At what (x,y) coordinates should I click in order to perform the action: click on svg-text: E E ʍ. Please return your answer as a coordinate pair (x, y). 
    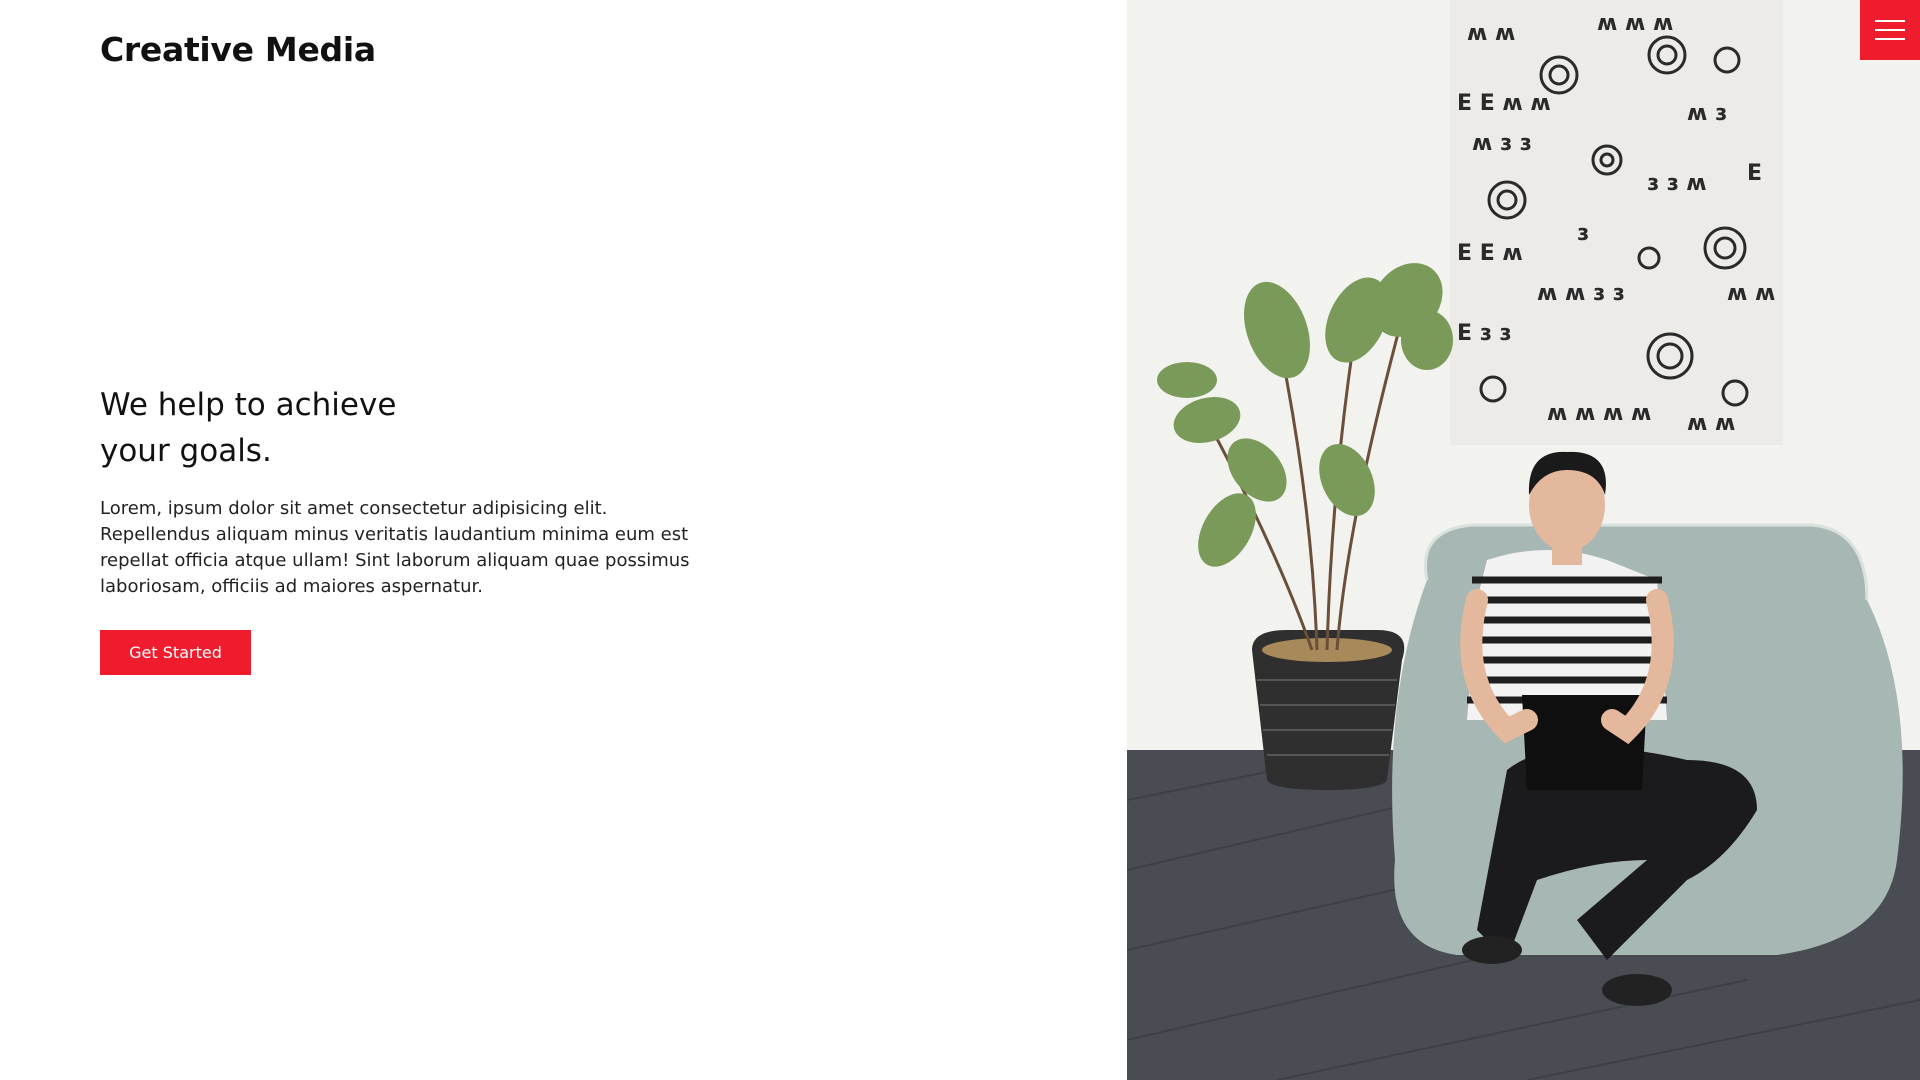
    Looking at the image, I should click on (1490, 253).